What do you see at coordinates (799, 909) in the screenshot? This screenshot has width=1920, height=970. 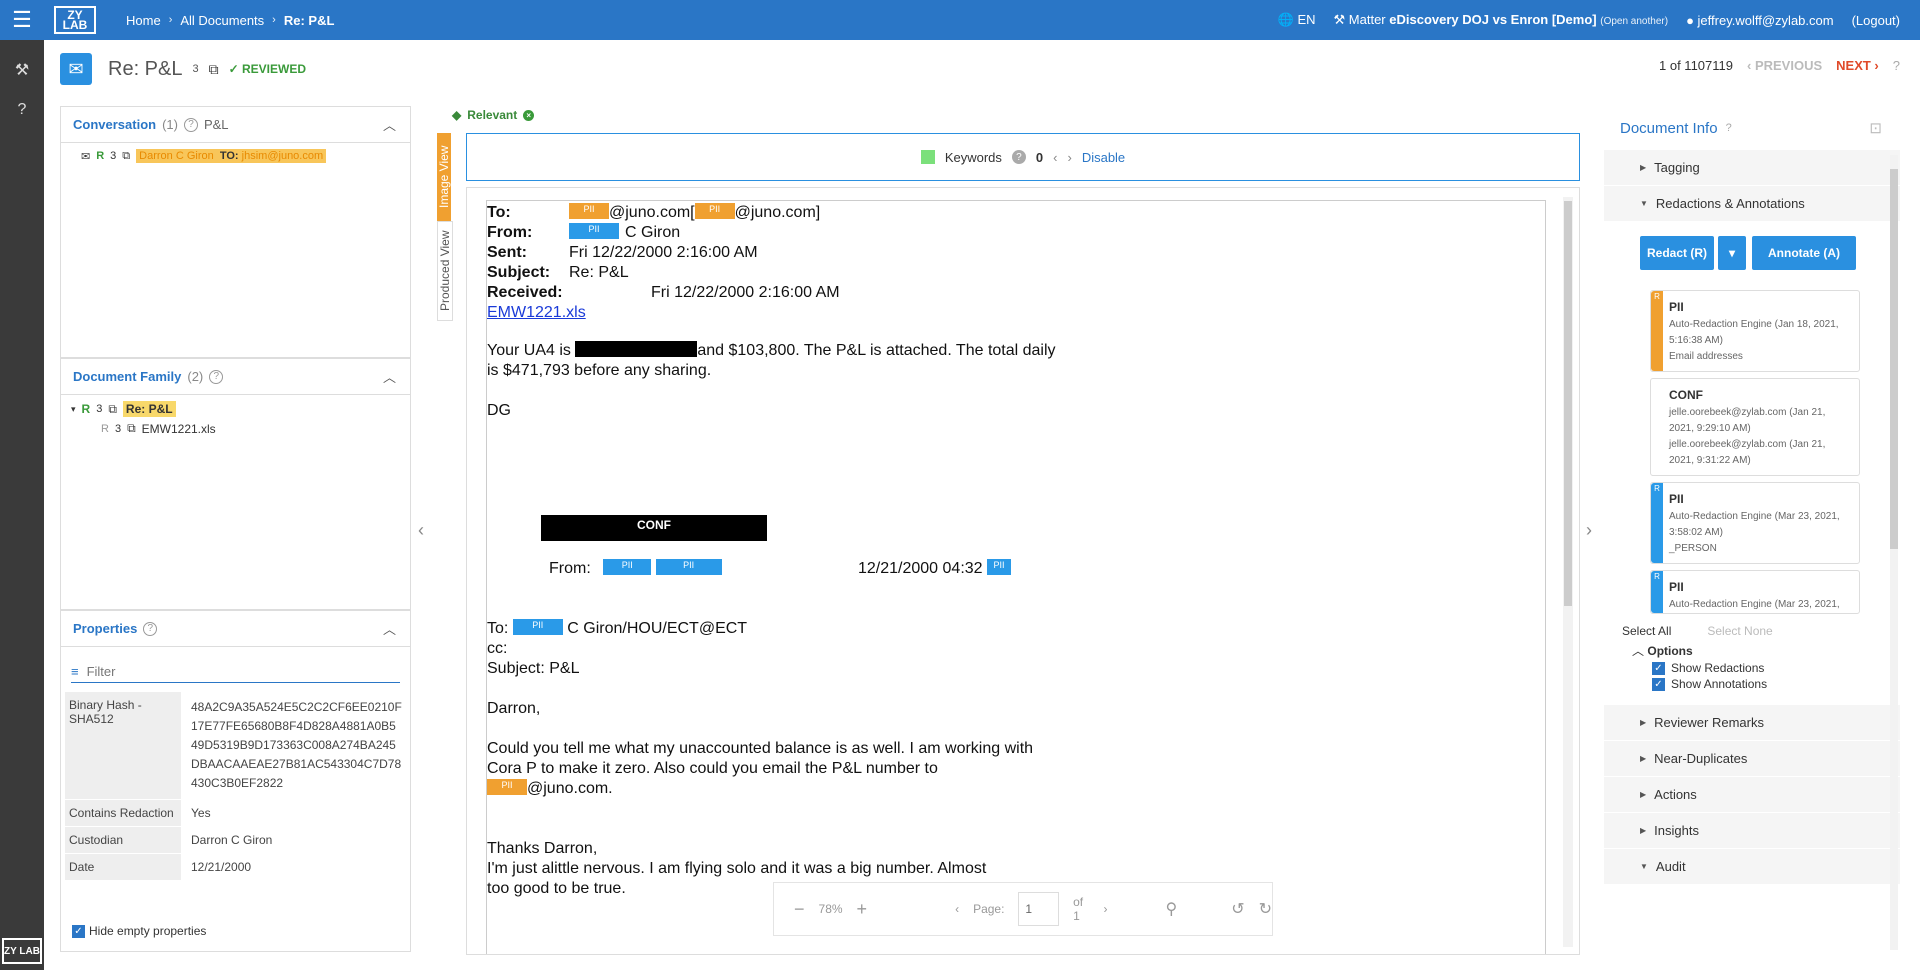 I see `zoom-out-icon: −` at bounding box center [799, 909].